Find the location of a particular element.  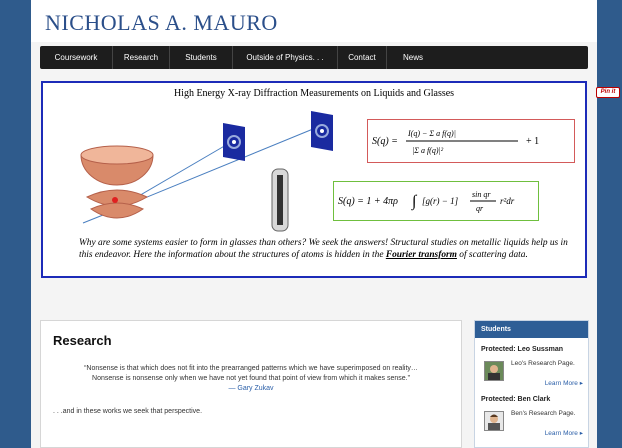

svg-text: [g(r) − 1] is located at coordinates (440, 201).